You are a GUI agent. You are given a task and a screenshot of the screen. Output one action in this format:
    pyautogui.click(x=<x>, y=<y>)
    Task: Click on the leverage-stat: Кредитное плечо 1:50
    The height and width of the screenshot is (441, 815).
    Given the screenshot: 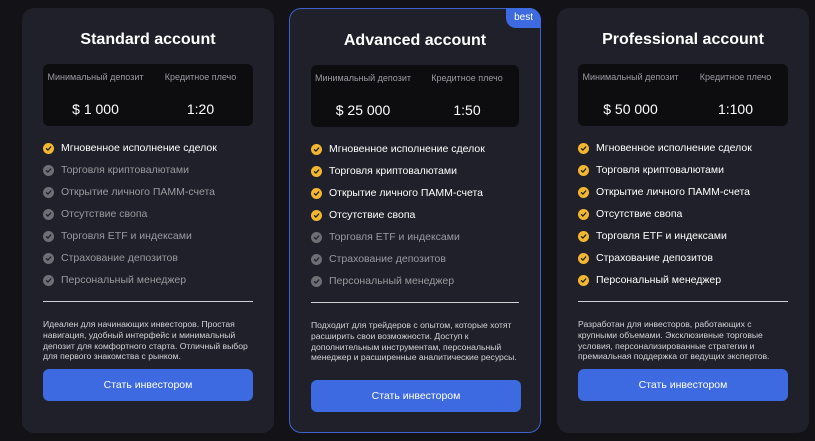 What is the action you would take?
    pyautogui.click(x=467, y=100)
    